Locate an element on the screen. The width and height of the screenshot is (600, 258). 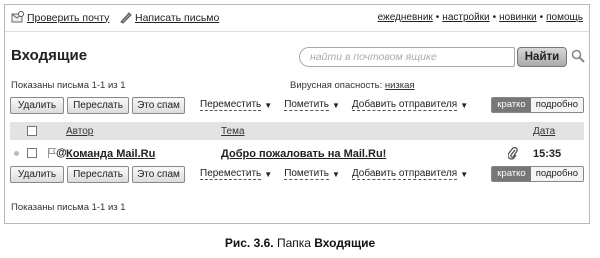
write-letter-link: Написать письмо is located at coordinates (169, 17).